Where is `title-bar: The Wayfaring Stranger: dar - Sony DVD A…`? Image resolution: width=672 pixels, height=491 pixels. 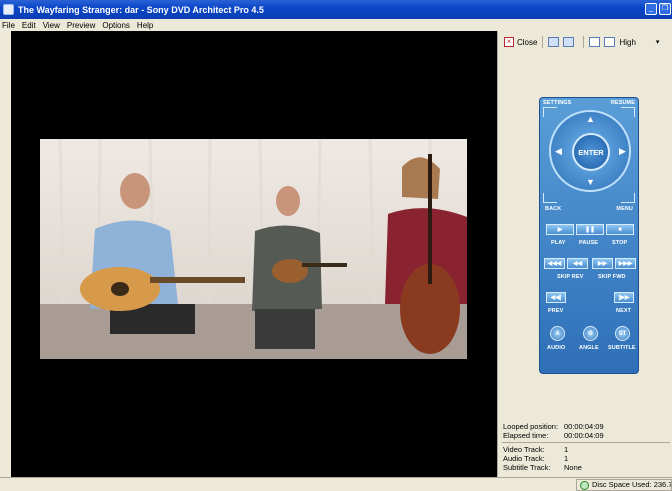
title-bar: The Wayfaring Stranger: dar - Sony DVD A… is located at coordinates (336, 9).